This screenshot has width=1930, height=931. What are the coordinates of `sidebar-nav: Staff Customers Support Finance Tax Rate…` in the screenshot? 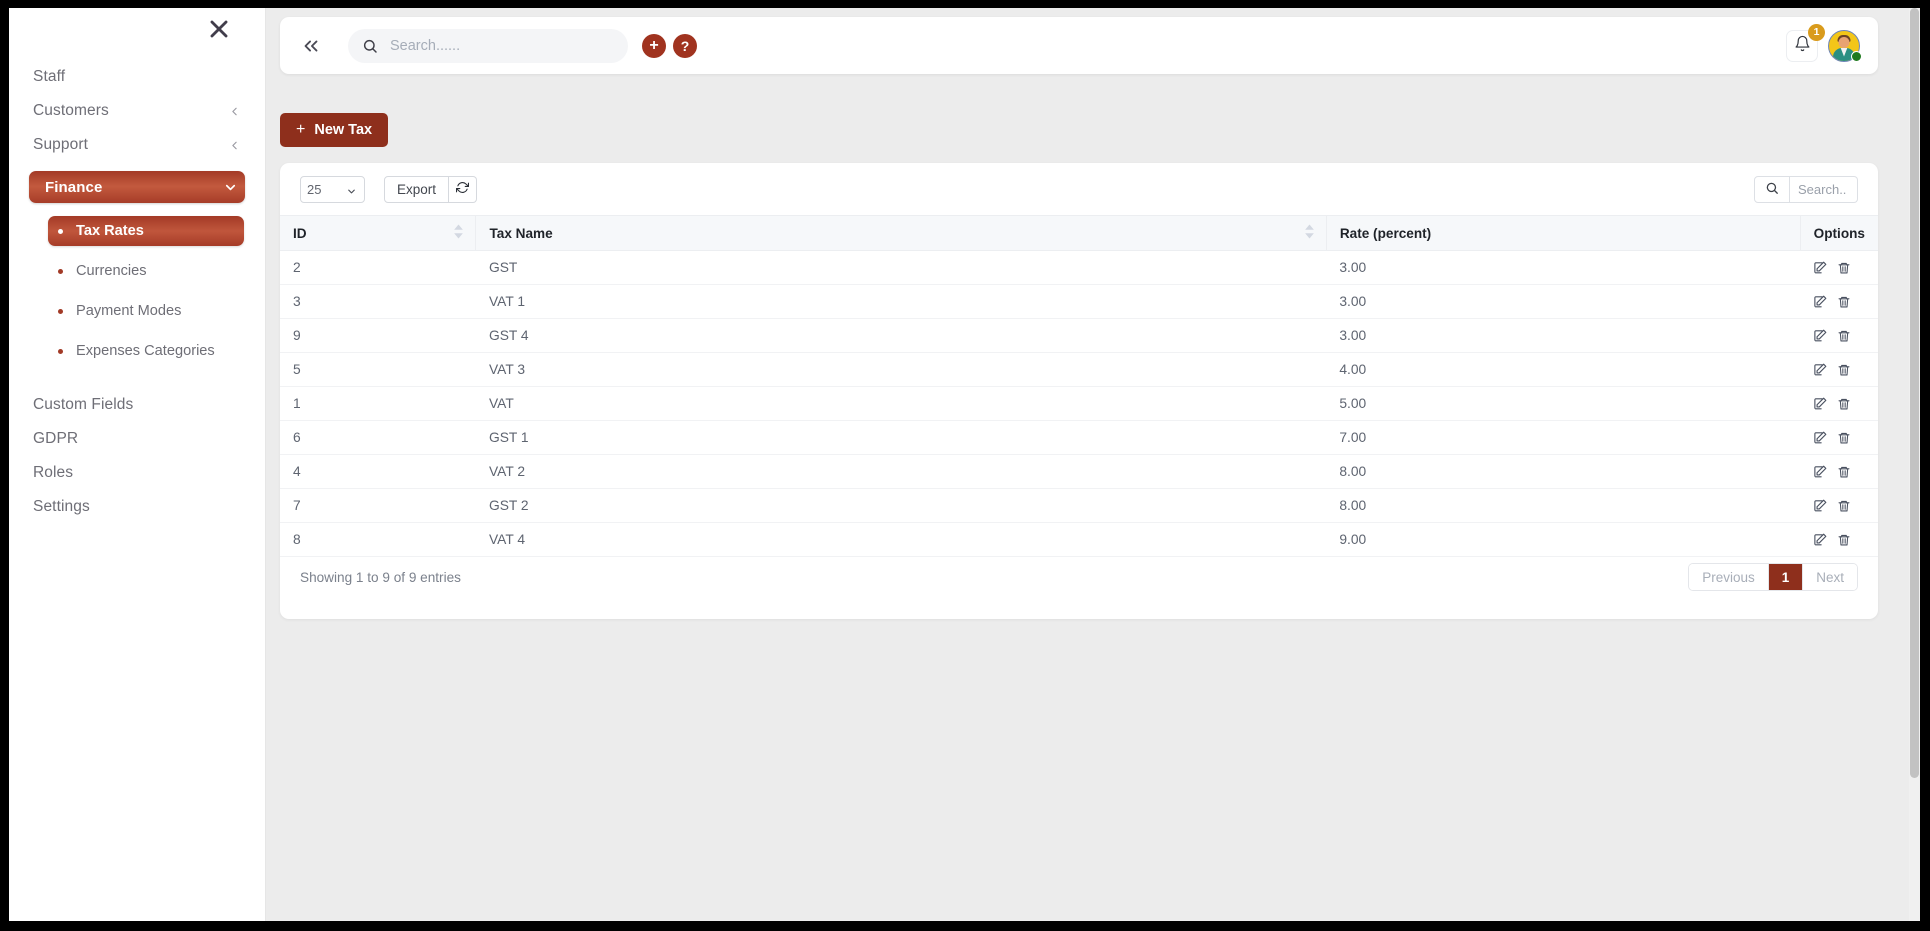 It's located at (137, 292).